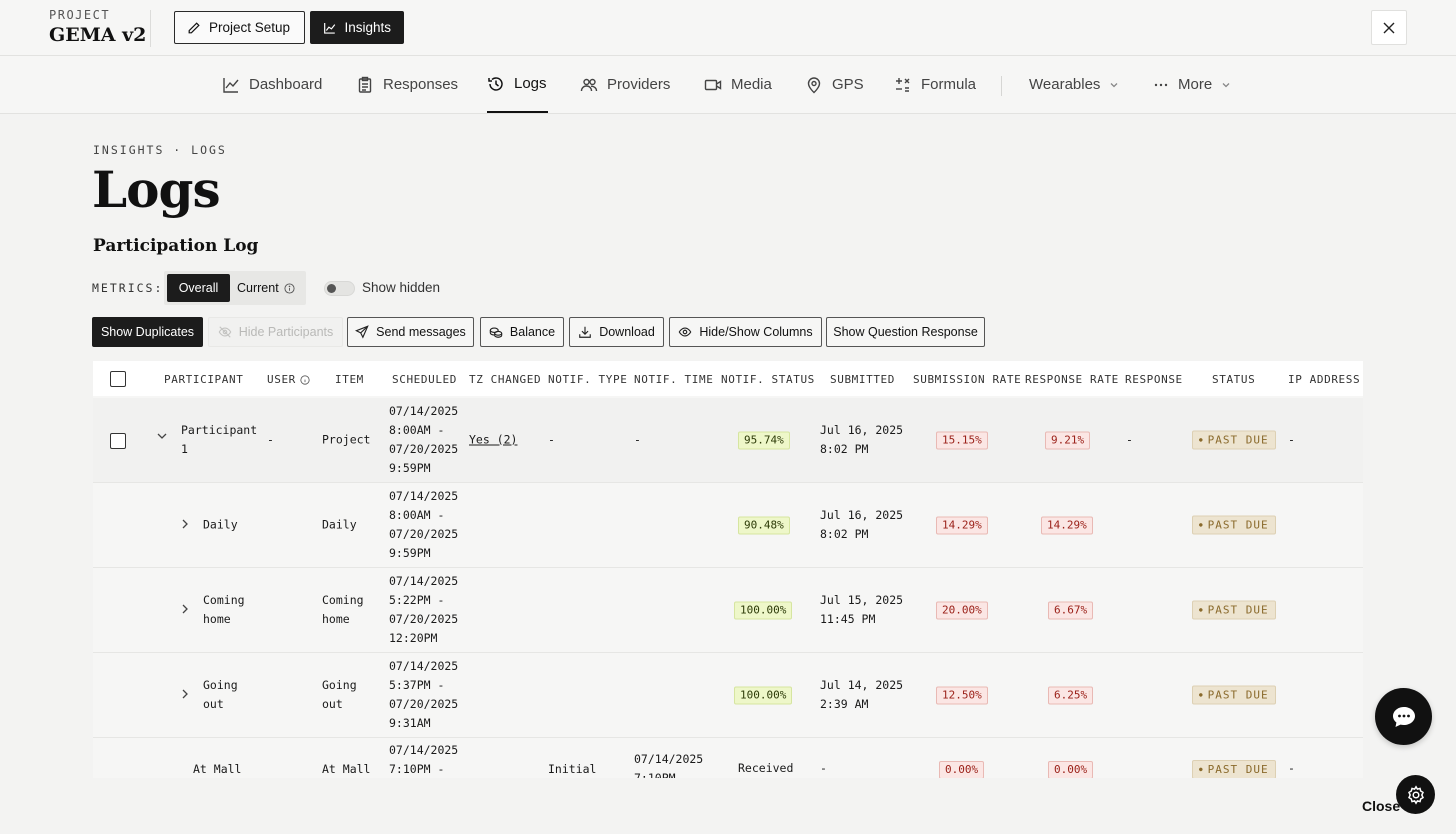 The height and width of the screenshot is (834, 1456). Describe the element at coordinates (198, 288) in the screenshot. I see `metrics-overall-option: Overall` at that location.